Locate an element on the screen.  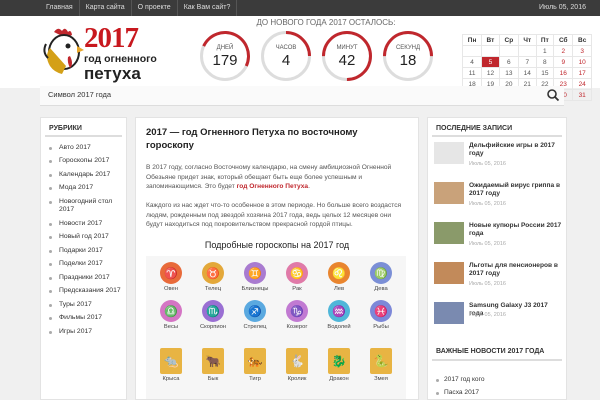
calendar-day: 7 is located at coordinates (527, 62).